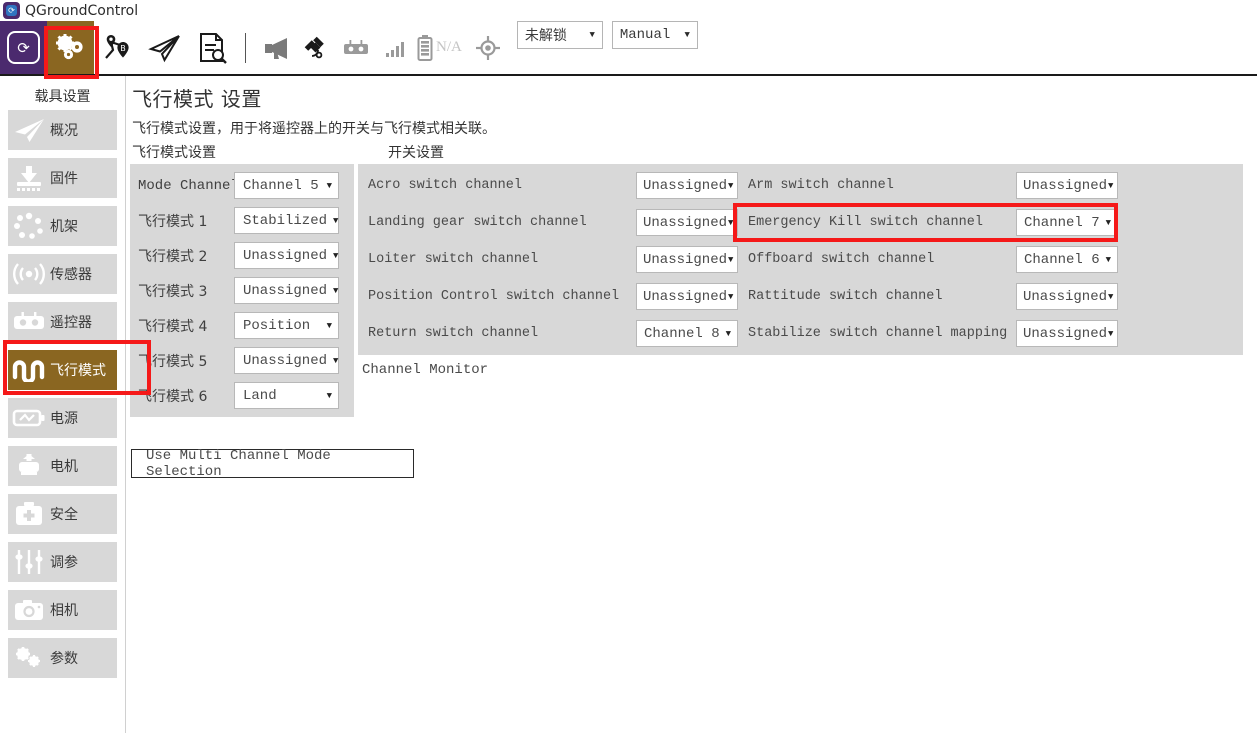 This screenshot has height=733, width=1257. I want to click on battery-indicator: N/A, so click(442, 47).